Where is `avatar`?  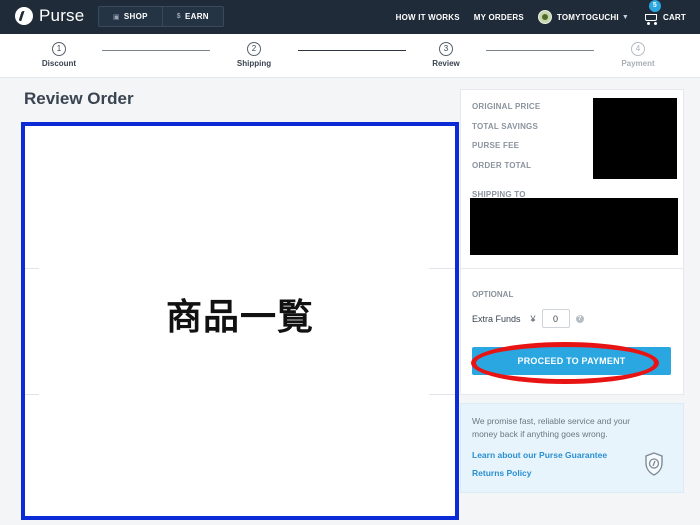 avatar is located at coordinates (544, 17).